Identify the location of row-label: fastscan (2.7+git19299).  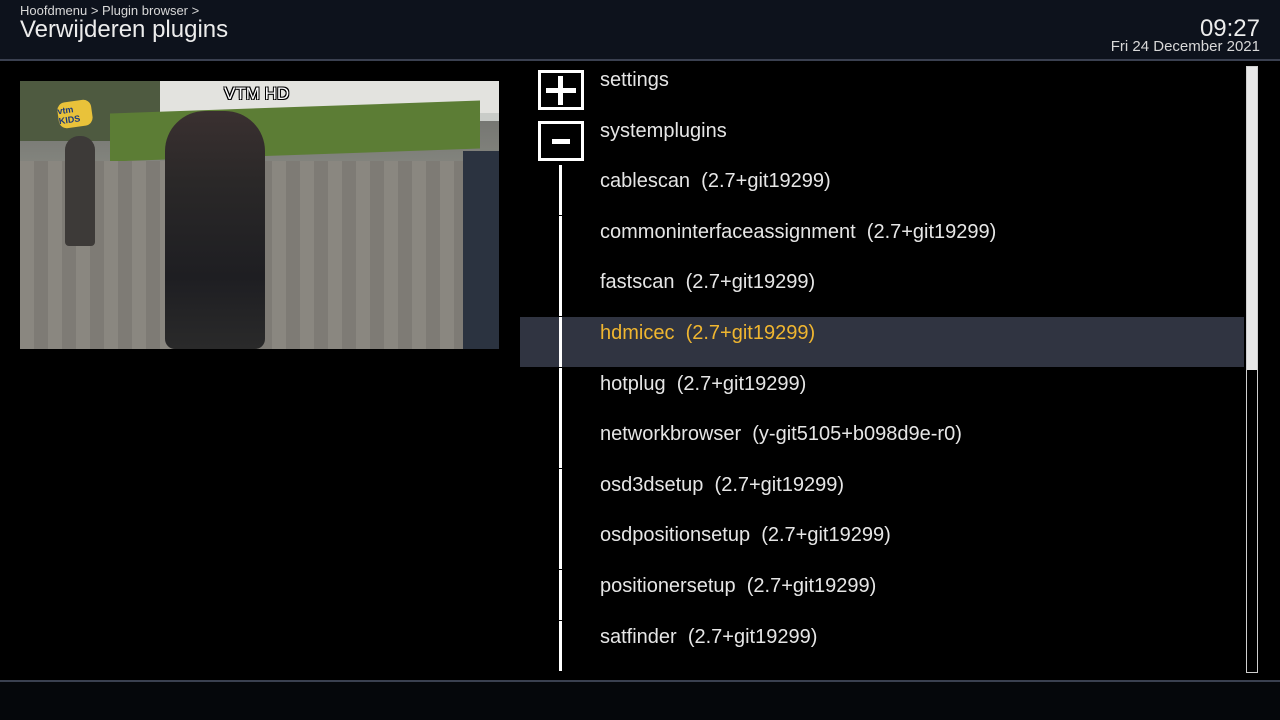
(708, 282).